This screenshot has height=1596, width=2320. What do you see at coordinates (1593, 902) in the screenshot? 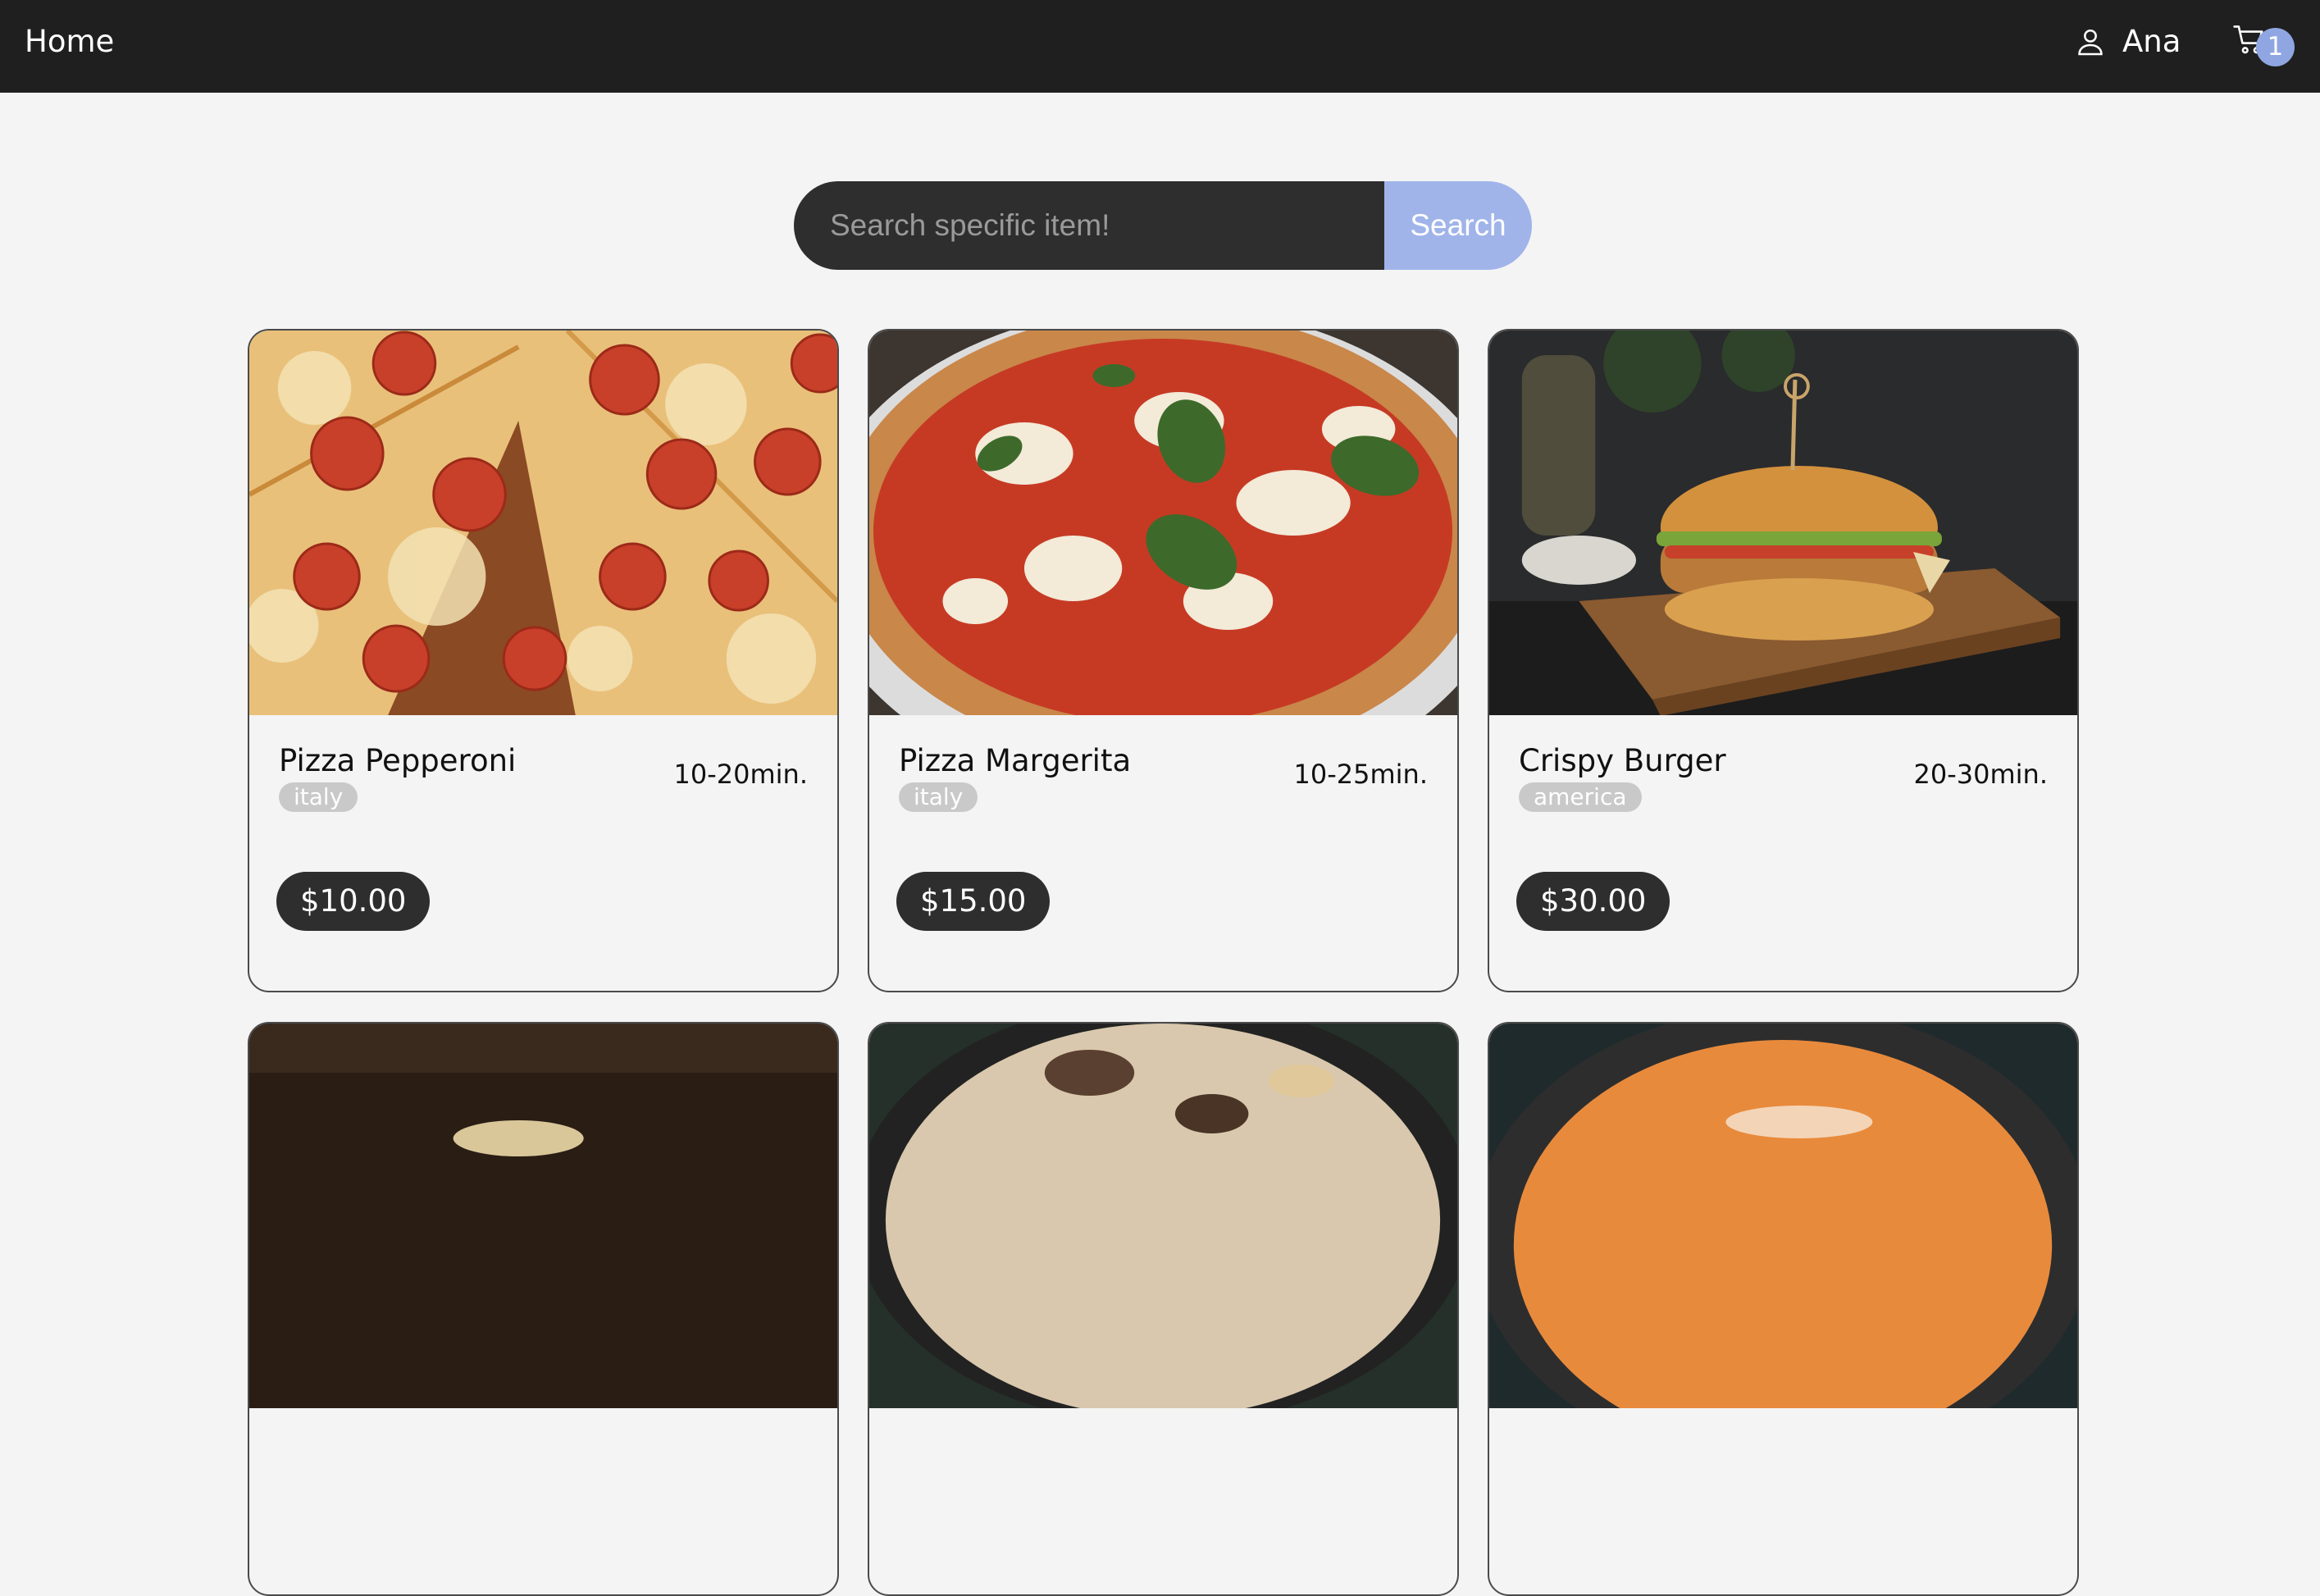
I see `card-price: $30.00` at bounding box center [1593, 902].